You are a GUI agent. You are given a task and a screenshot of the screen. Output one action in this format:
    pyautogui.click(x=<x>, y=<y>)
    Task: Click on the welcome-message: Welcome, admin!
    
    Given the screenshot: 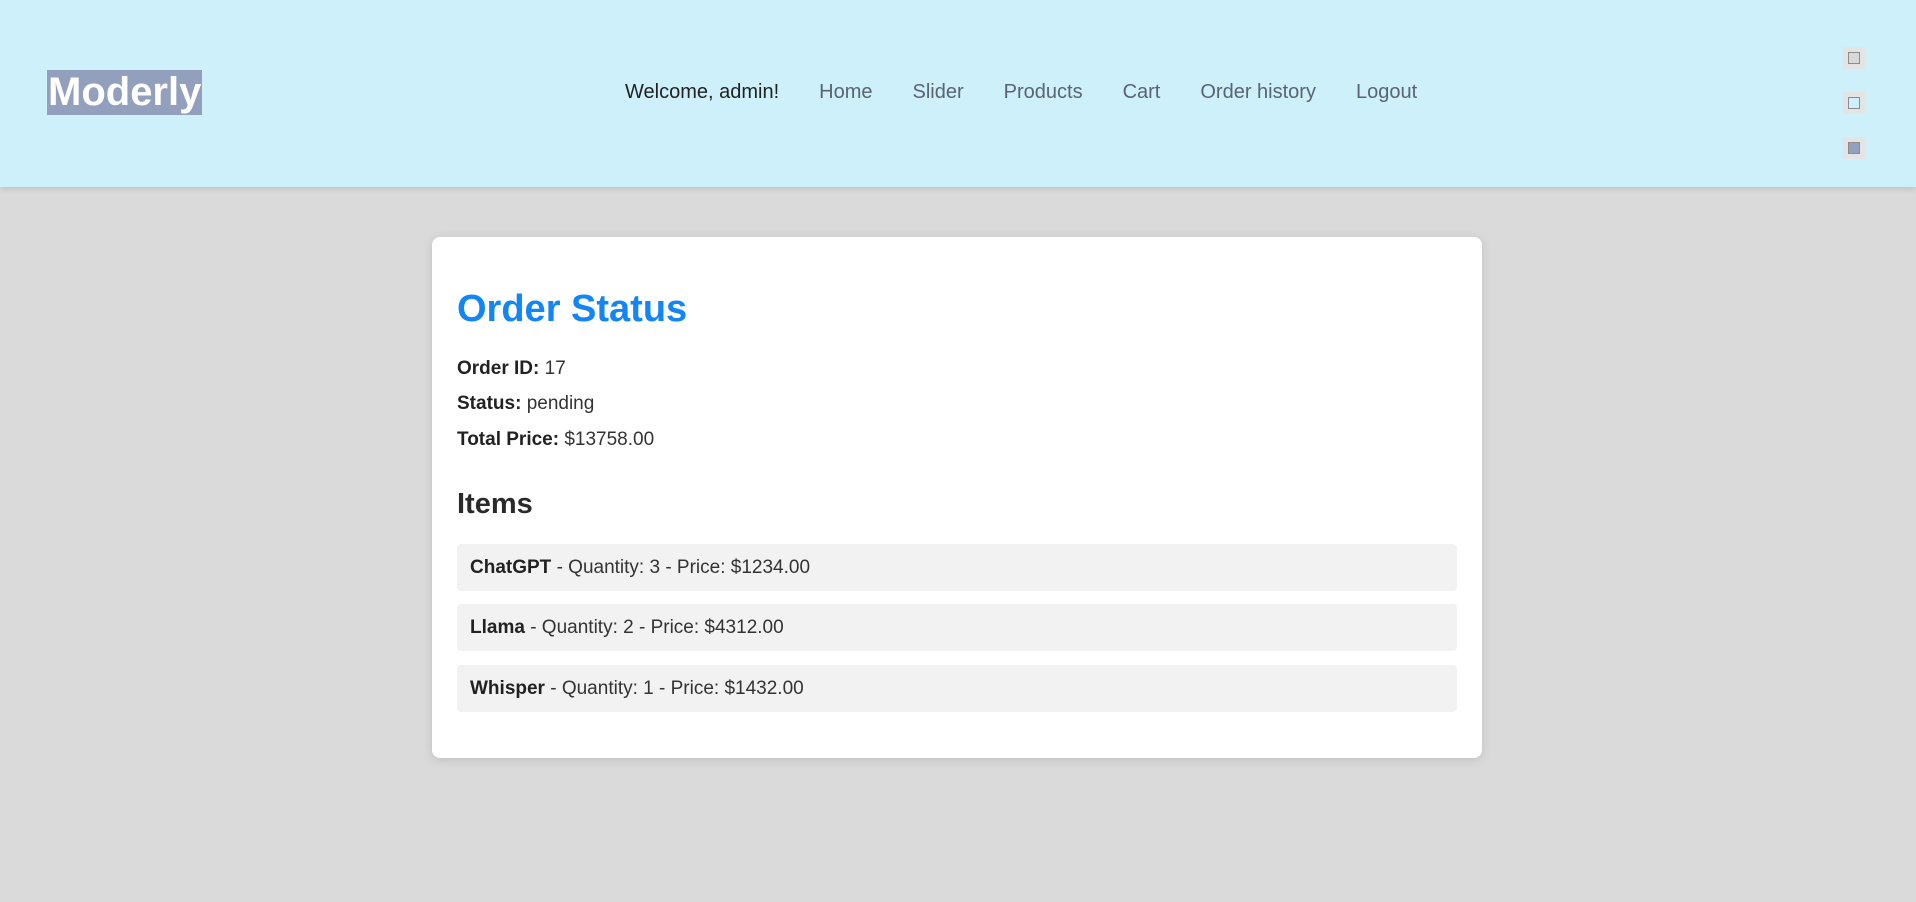 What is the action you would take?
    pyautogui.click(x=702, y=92)
    